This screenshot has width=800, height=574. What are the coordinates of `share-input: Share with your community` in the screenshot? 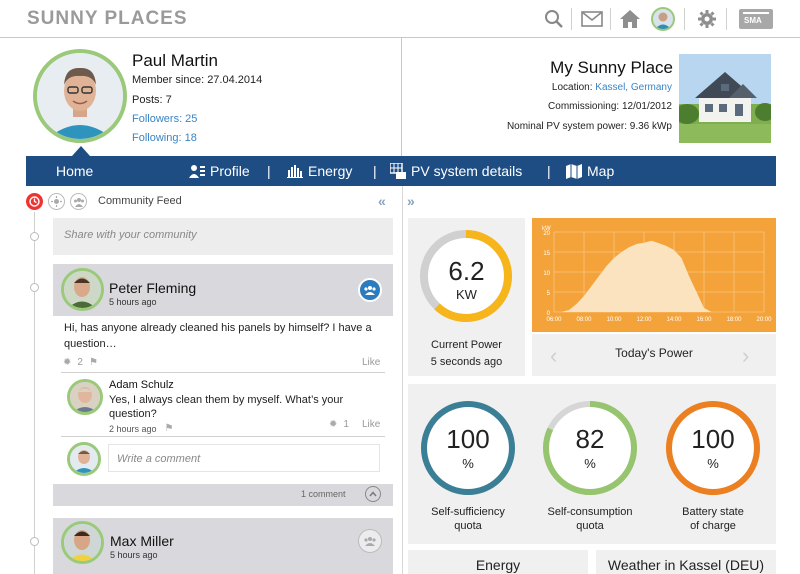 It's located at (223, 236).